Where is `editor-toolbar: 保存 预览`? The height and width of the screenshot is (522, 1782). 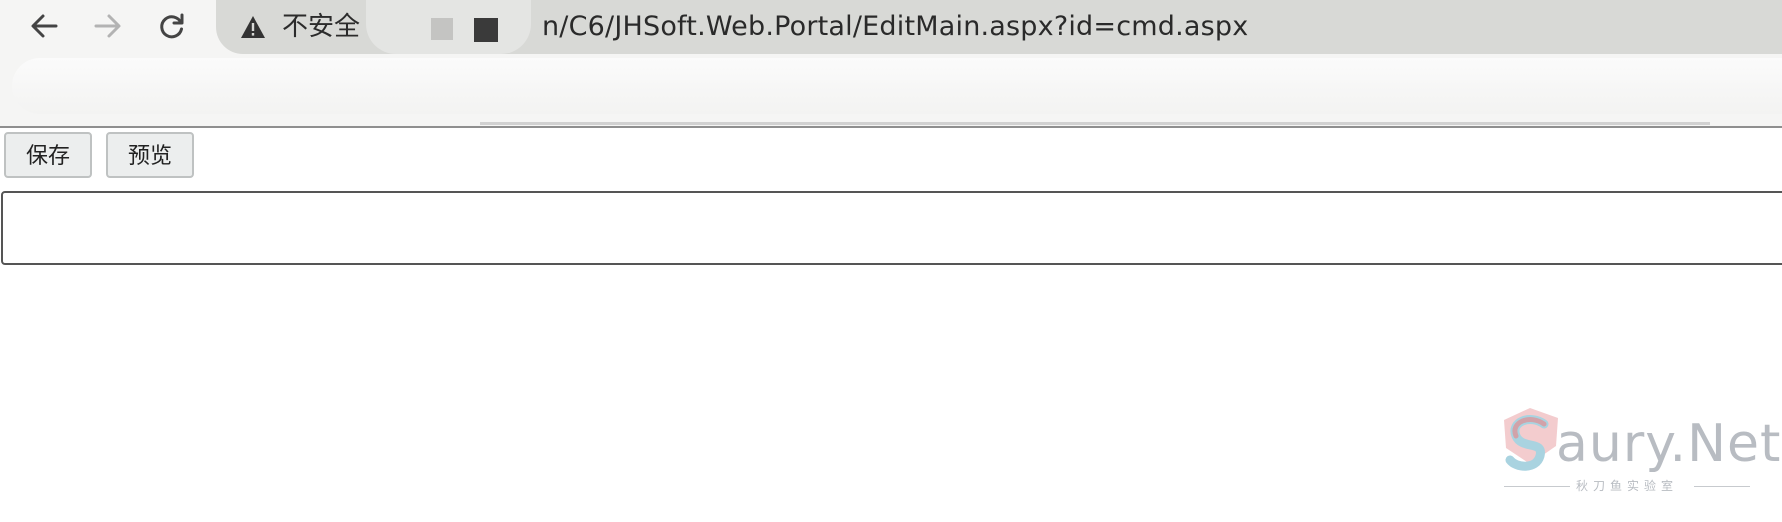 editor-toolbar: 保存 预览 is located at coordinates (99, 155).